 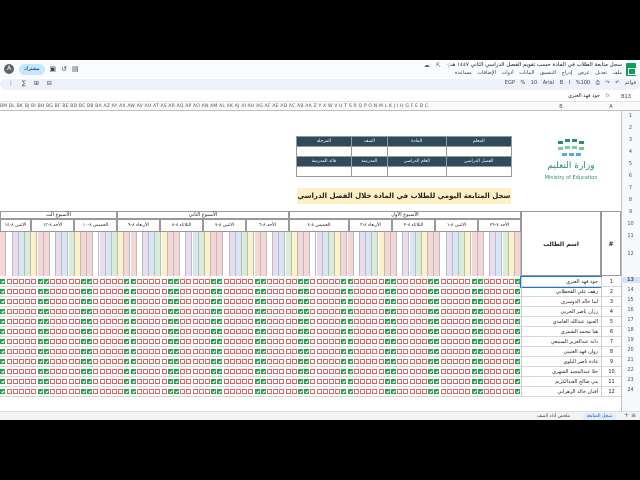 What do you see at coordinates (617, 83) in the screenshot?
I see `undo-icon: ↶` at bounding box center [617, 83].